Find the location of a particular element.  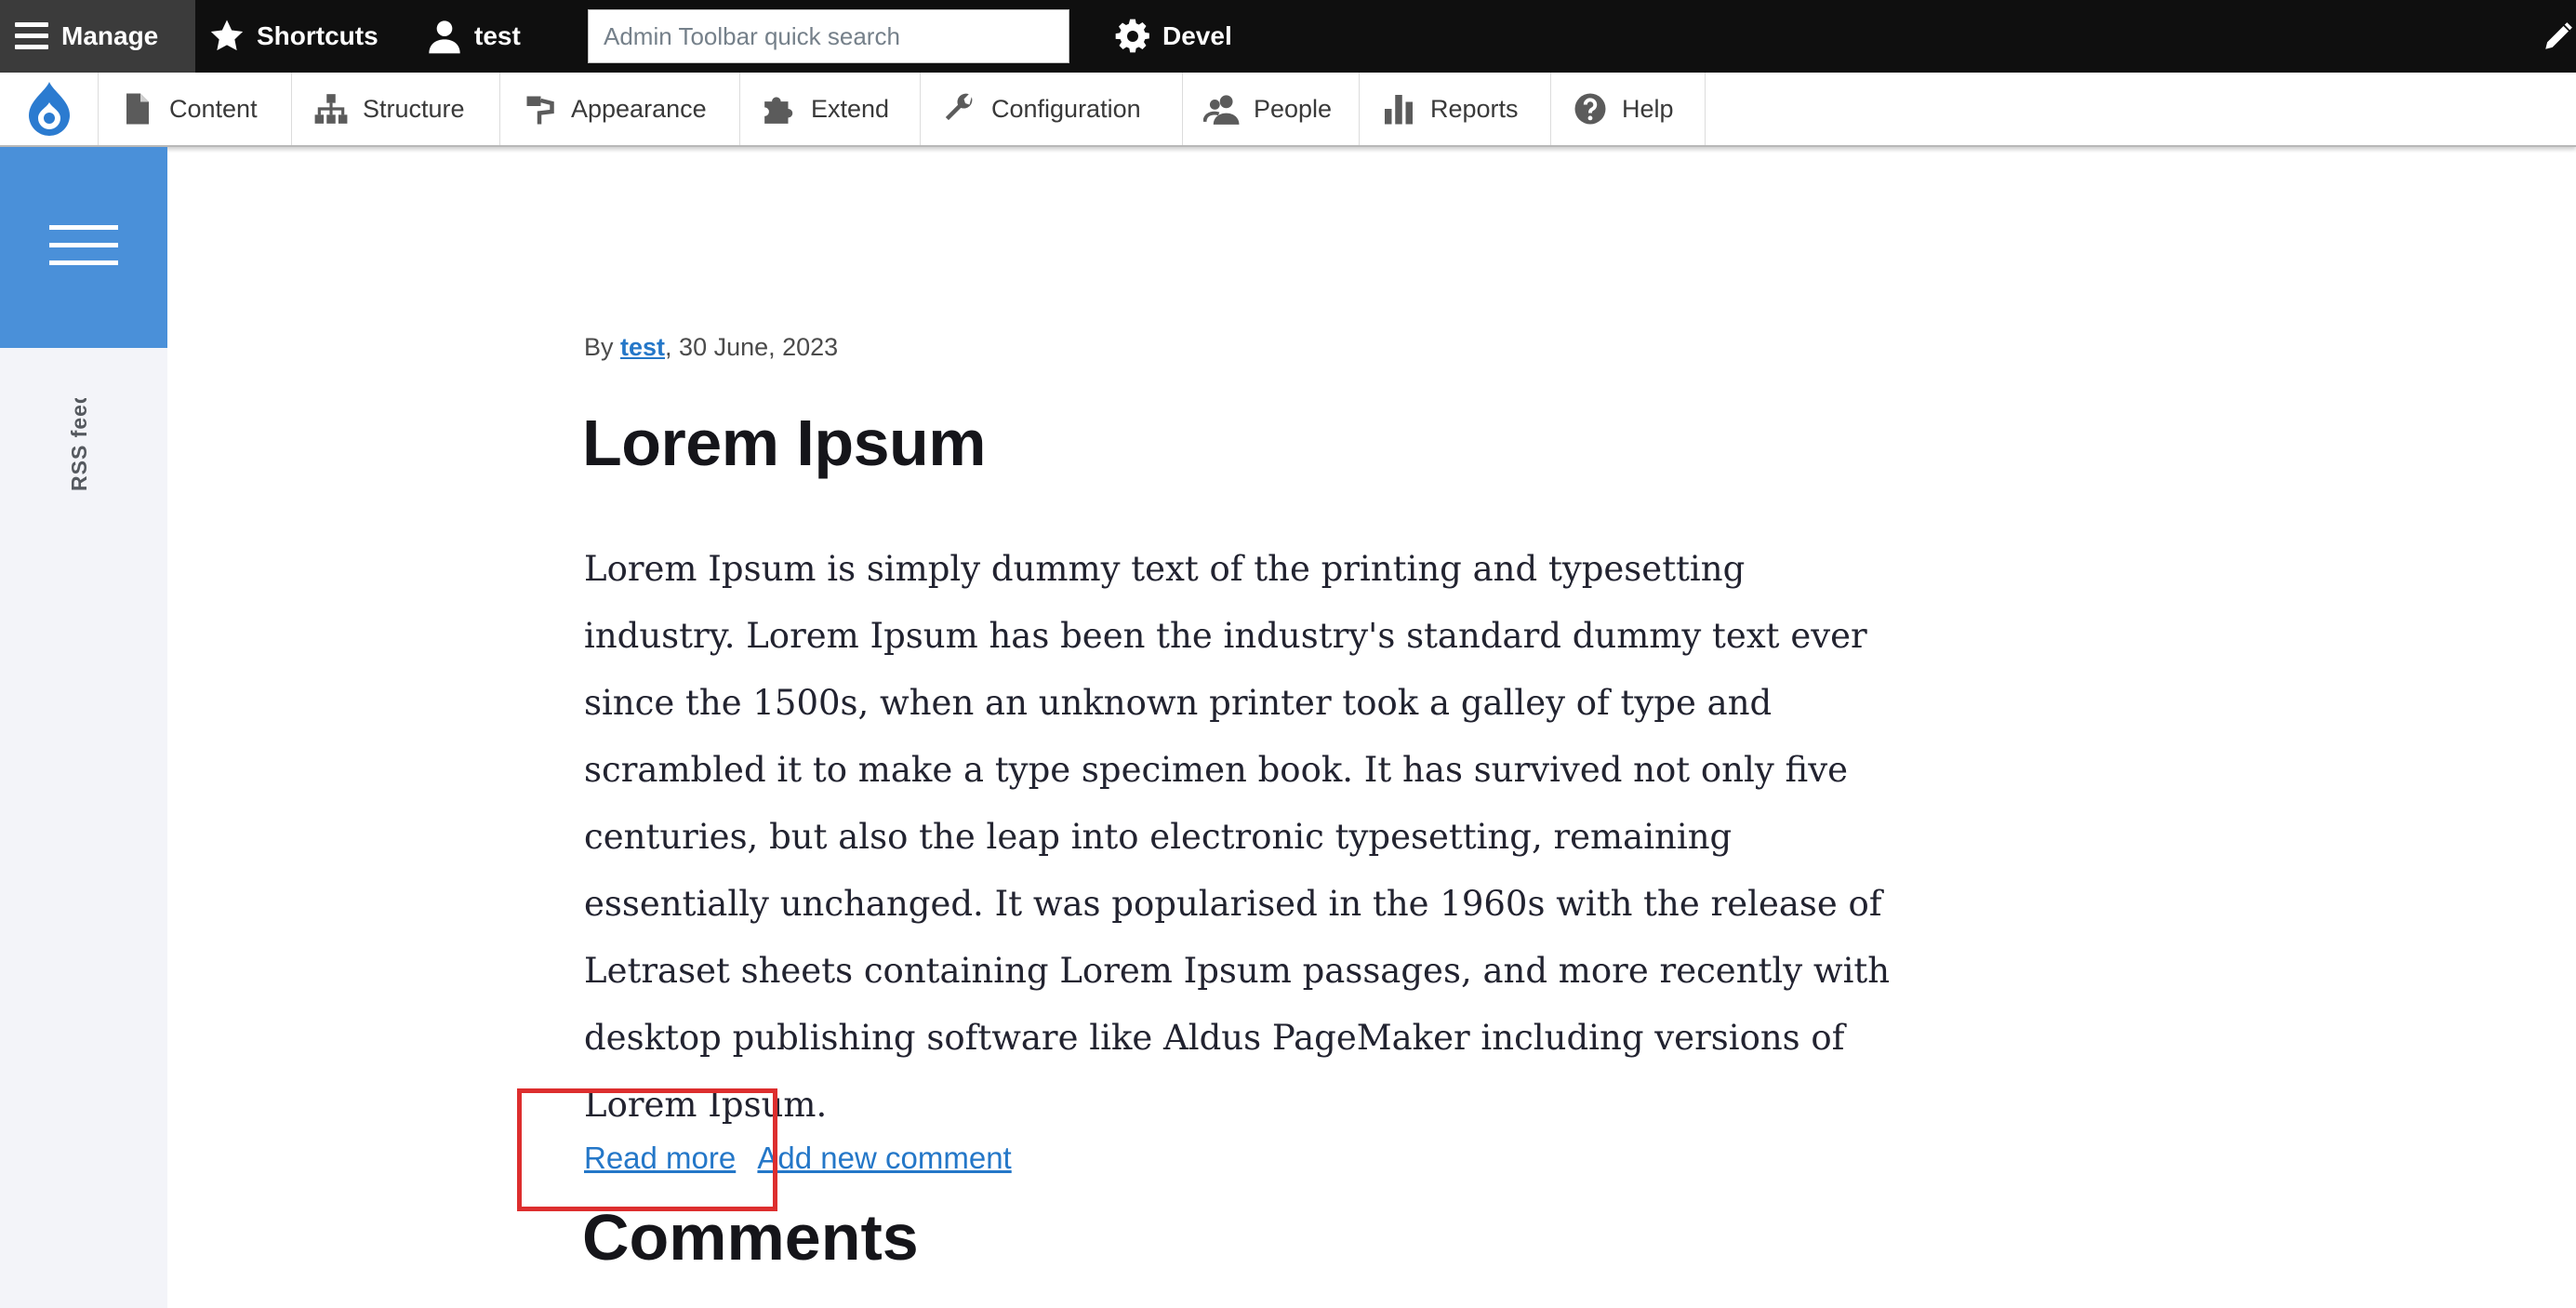

shortcuts-label: Shortcuts is located at coordinates (317, 35).